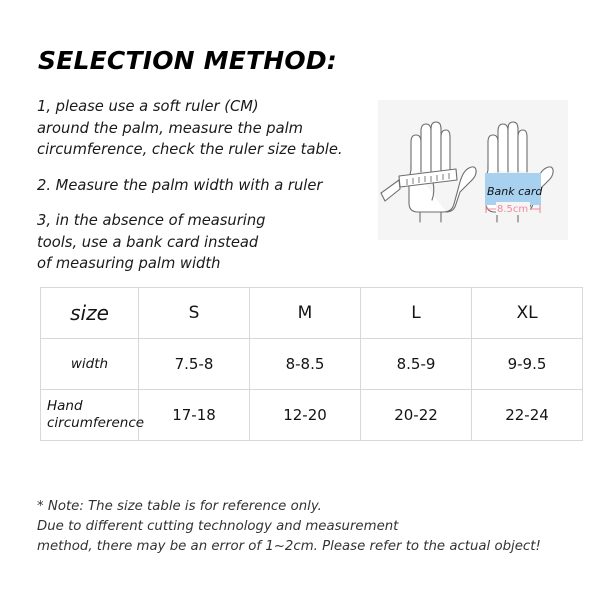 This screenshot has height=600, width=600. Describe the element at coordinates (305, 364) in the screenshot. I see `width-value-m: 8-8.5` at that location.